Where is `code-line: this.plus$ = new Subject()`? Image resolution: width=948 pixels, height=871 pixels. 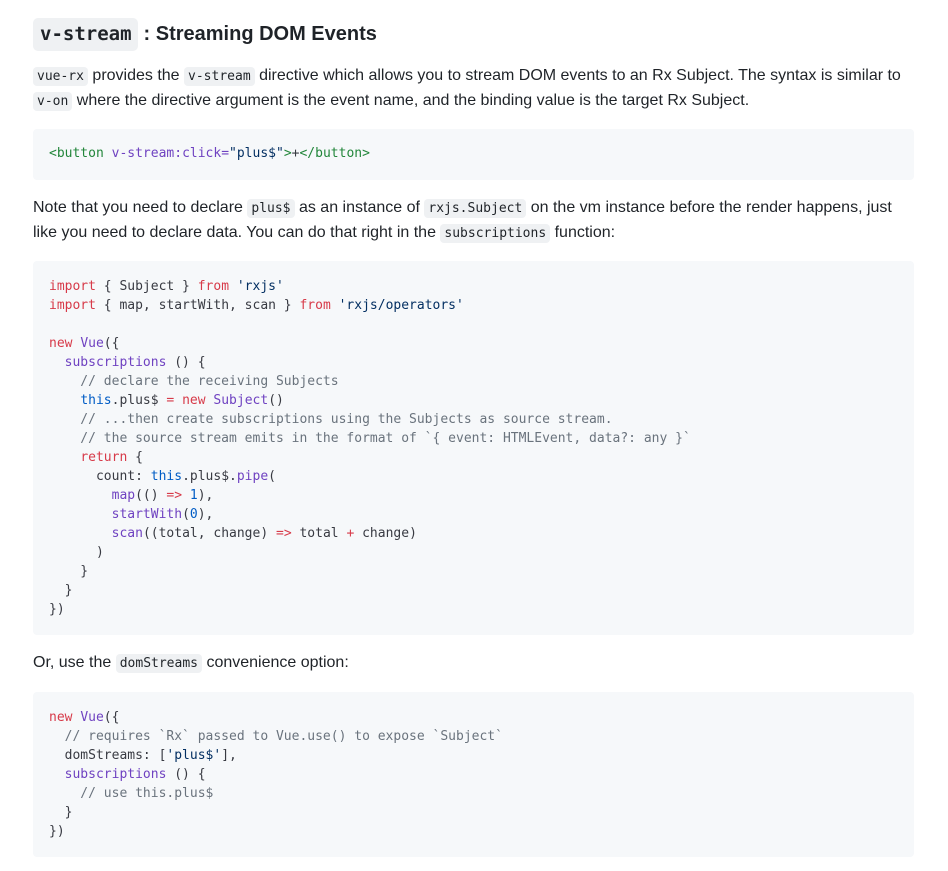 code-line: this.plus$ = new Subject() is located at coordinates (182, 400).